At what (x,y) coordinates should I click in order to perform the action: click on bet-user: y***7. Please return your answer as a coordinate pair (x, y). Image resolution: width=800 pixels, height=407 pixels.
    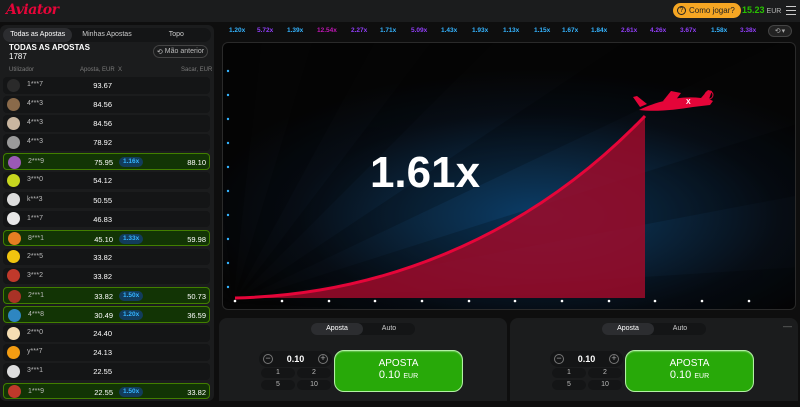
    Looking at the image, I should click on (35, 352).